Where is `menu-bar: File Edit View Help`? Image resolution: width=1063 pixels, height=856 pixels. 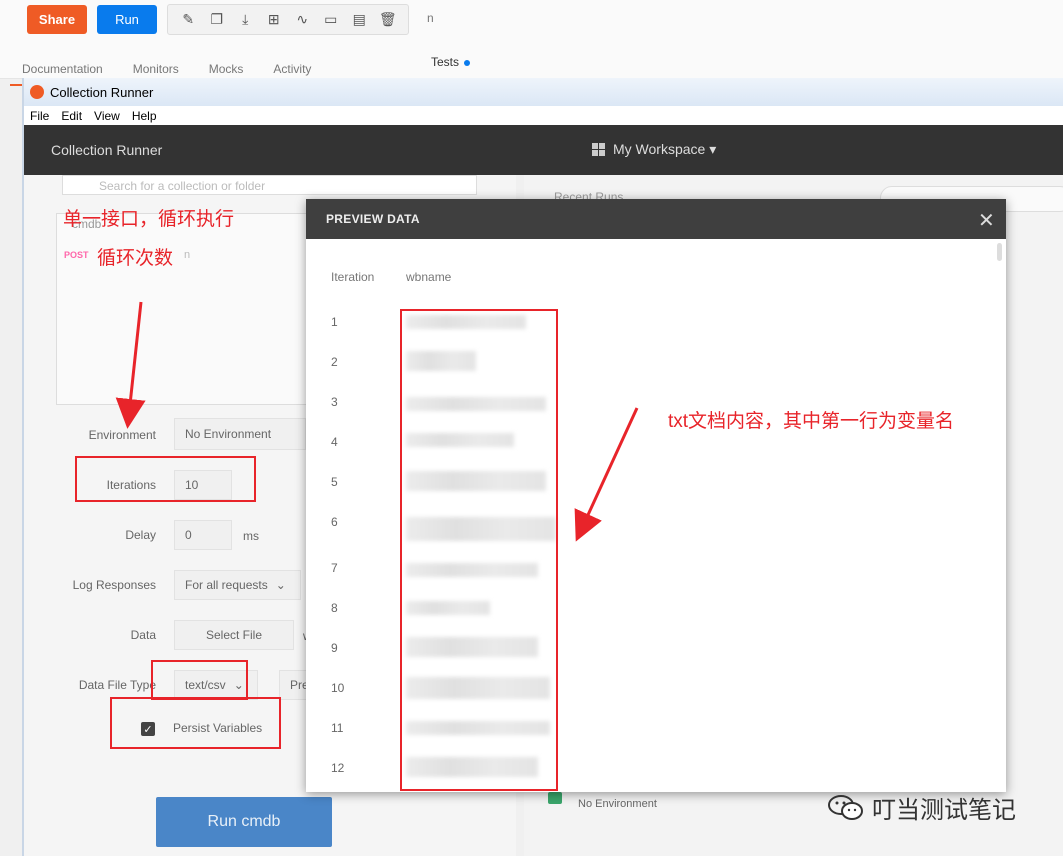
menu-bar: File Edit View Help is located at coordinates (543, 115).